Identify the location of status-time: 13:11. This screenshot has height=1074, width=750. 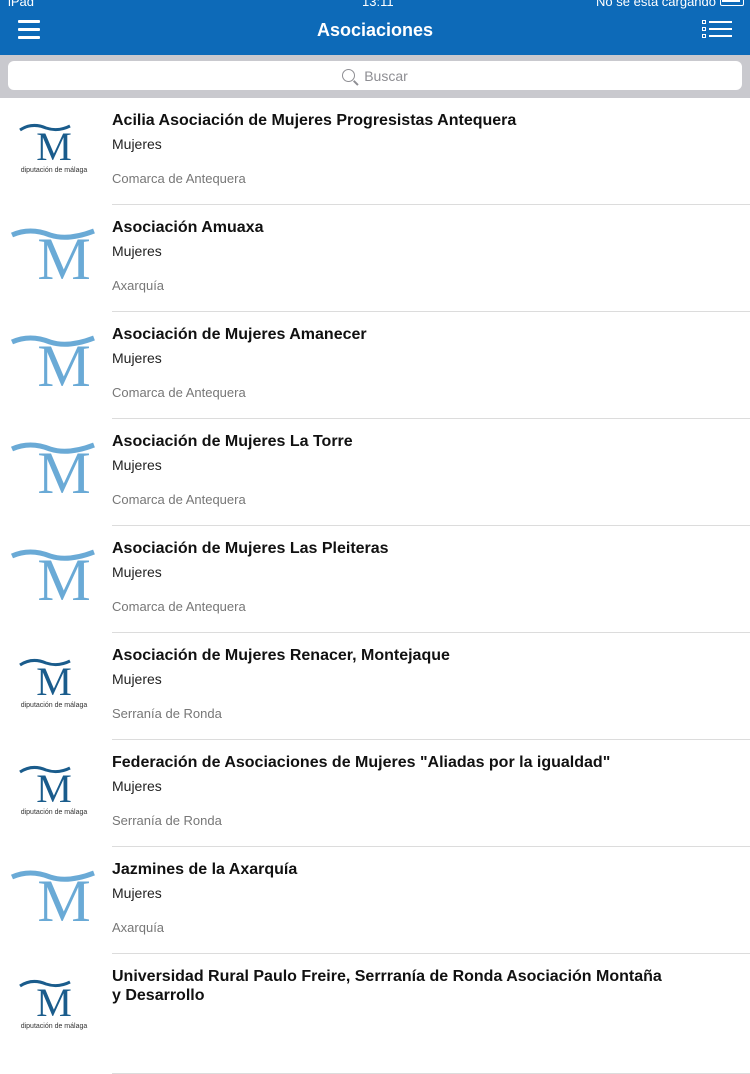
(378, 4).